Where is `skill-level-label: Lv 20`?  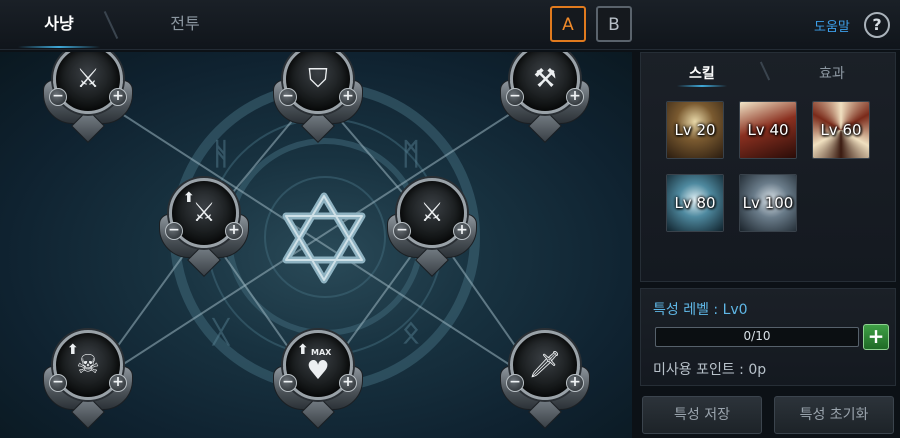
skill-level-label: Lv 20 is located at coordinates (695, 130).